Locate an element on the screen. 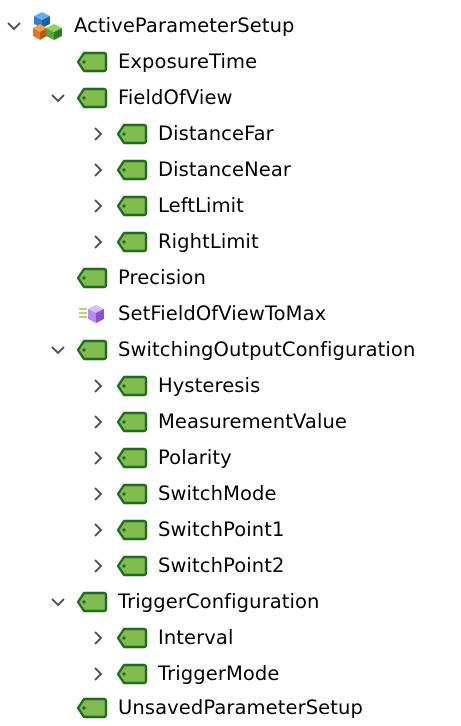 This screenshot has width=461, height=726. tree-item-distance-far: DistanceFar is located at coordinates (181, 134).